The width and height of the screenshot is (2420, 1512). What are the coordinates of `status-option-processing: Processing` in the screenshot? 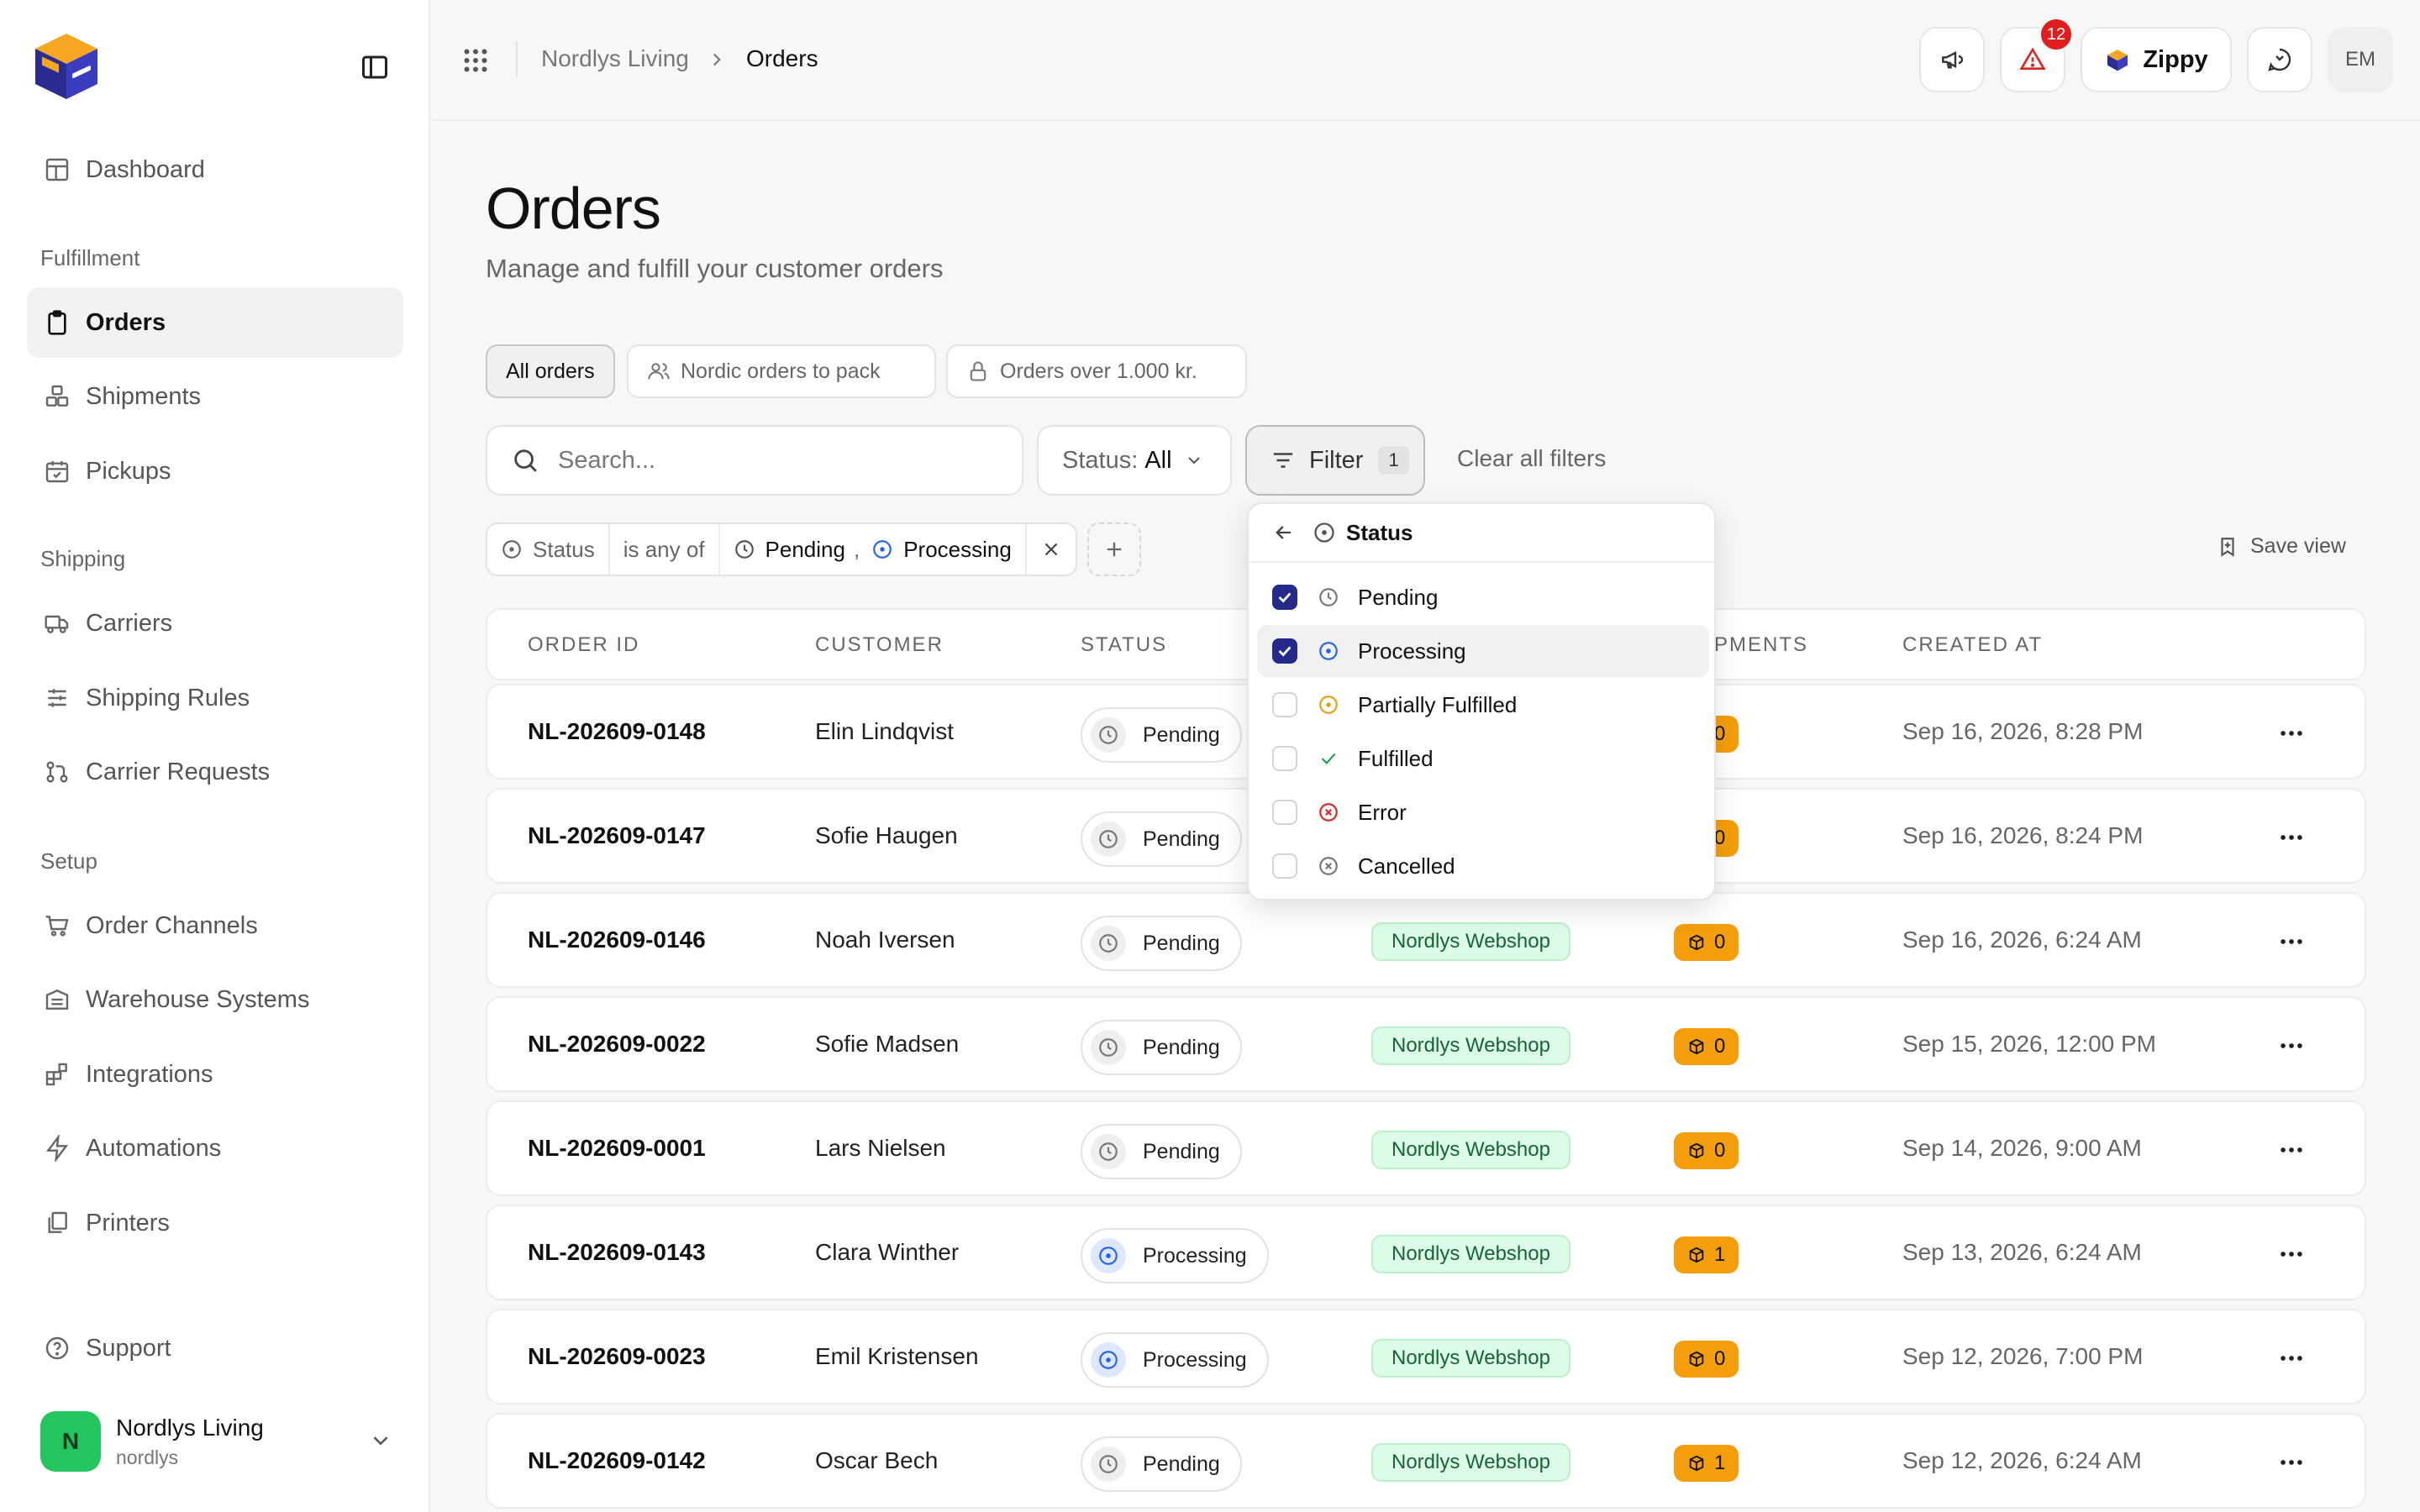 It's located at (1483, 651).